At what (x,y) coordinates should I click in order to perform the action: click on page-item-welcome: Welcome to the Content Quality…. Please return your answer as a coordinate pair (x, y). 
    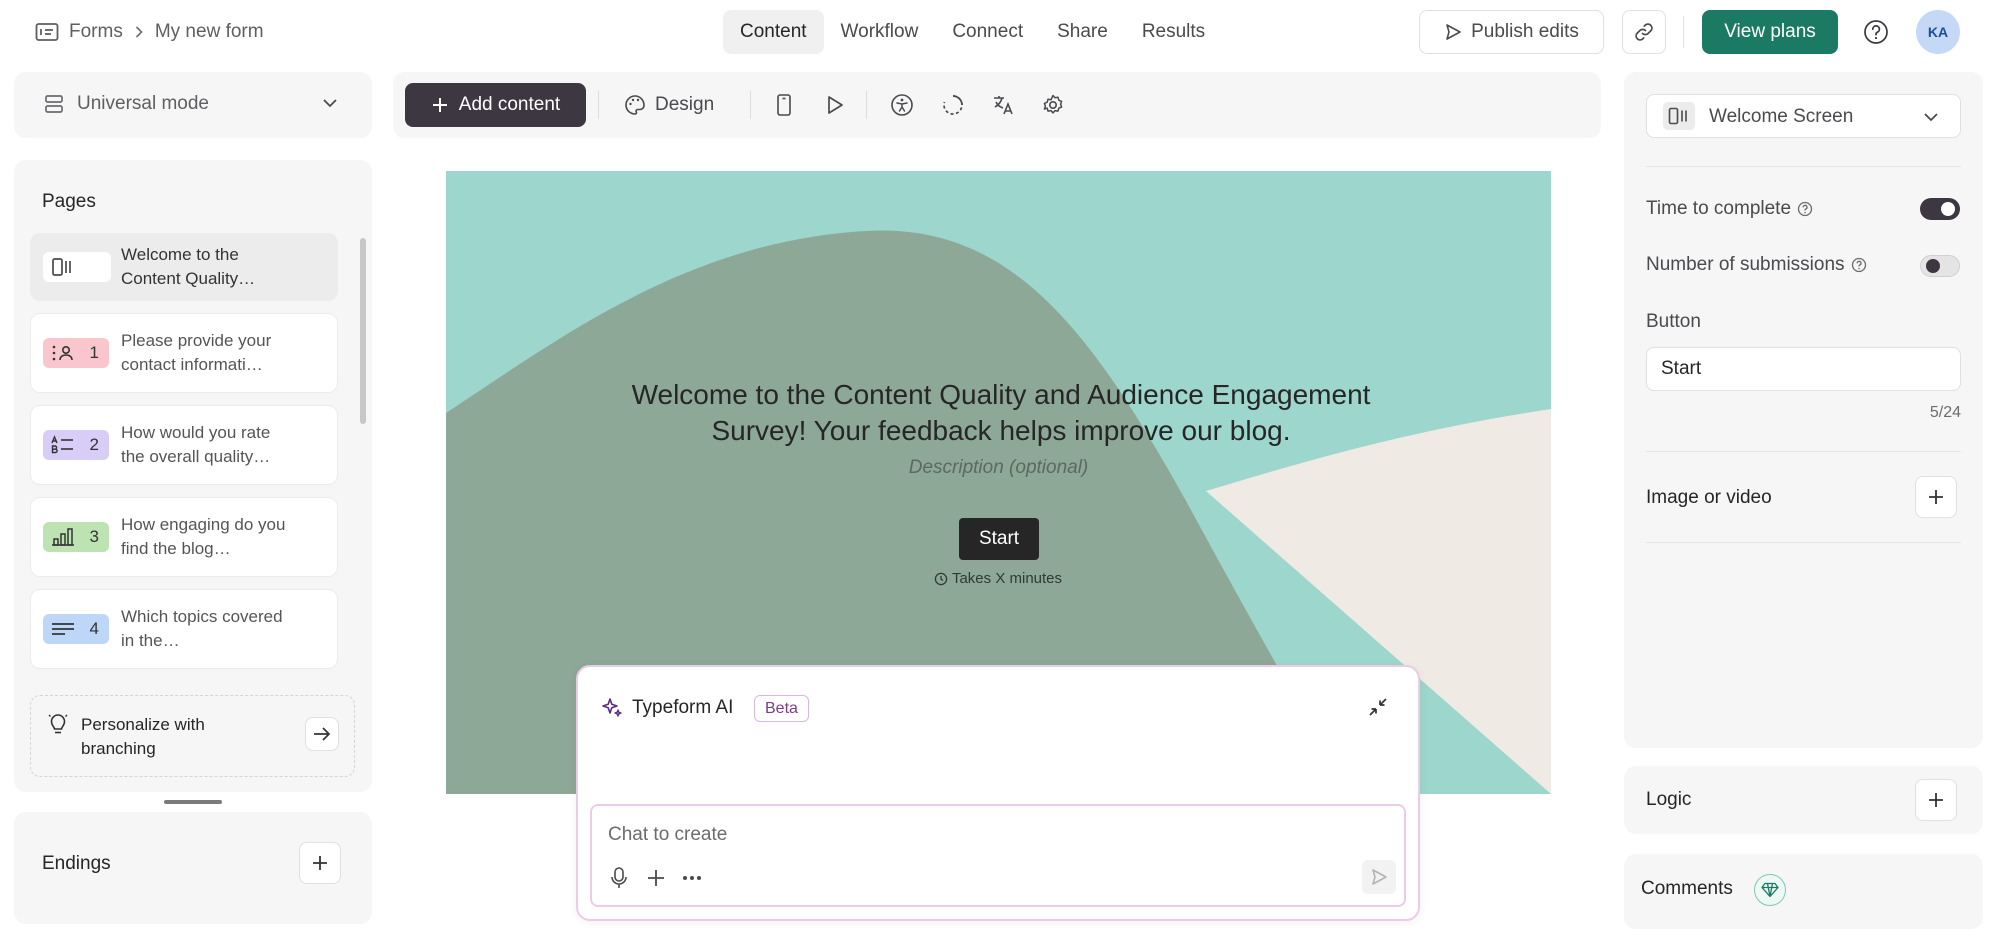
    Looking at the image, I should click on (184, 267).